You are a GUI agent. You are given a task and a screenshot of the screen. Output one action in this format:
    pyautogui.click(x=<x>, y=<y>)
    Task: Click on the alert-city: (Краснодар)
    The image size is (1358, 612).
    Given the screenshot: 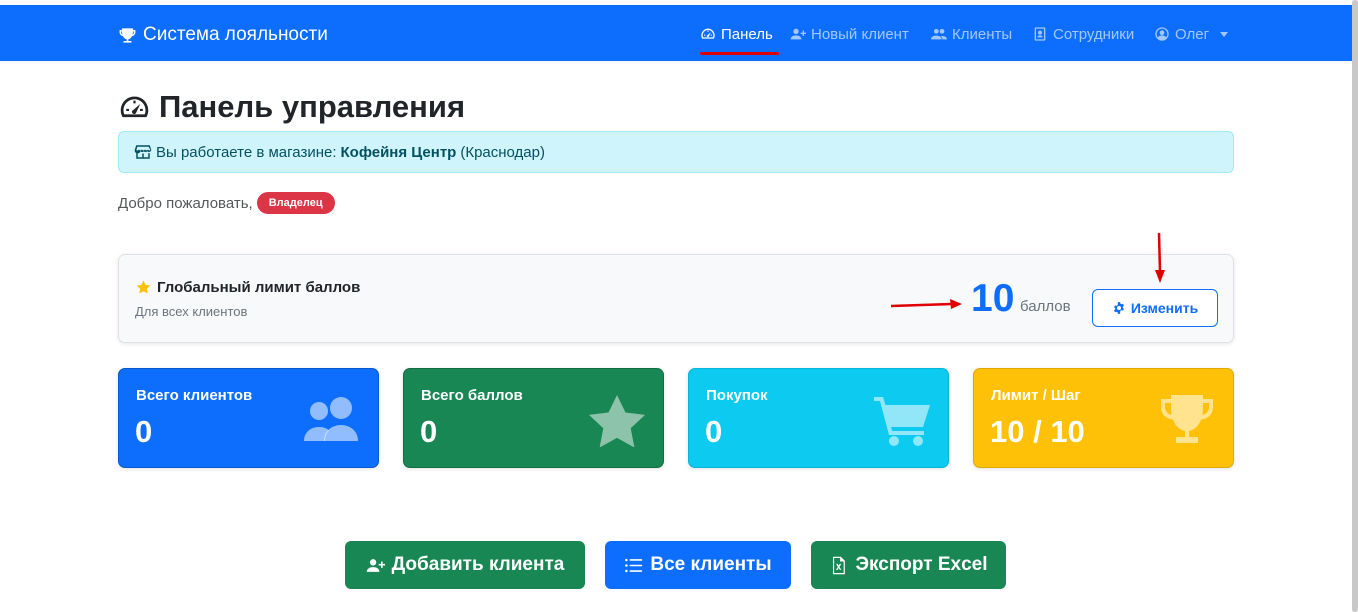 What is the action you would take?
    pyautogui.click(x=502, y=152)
    